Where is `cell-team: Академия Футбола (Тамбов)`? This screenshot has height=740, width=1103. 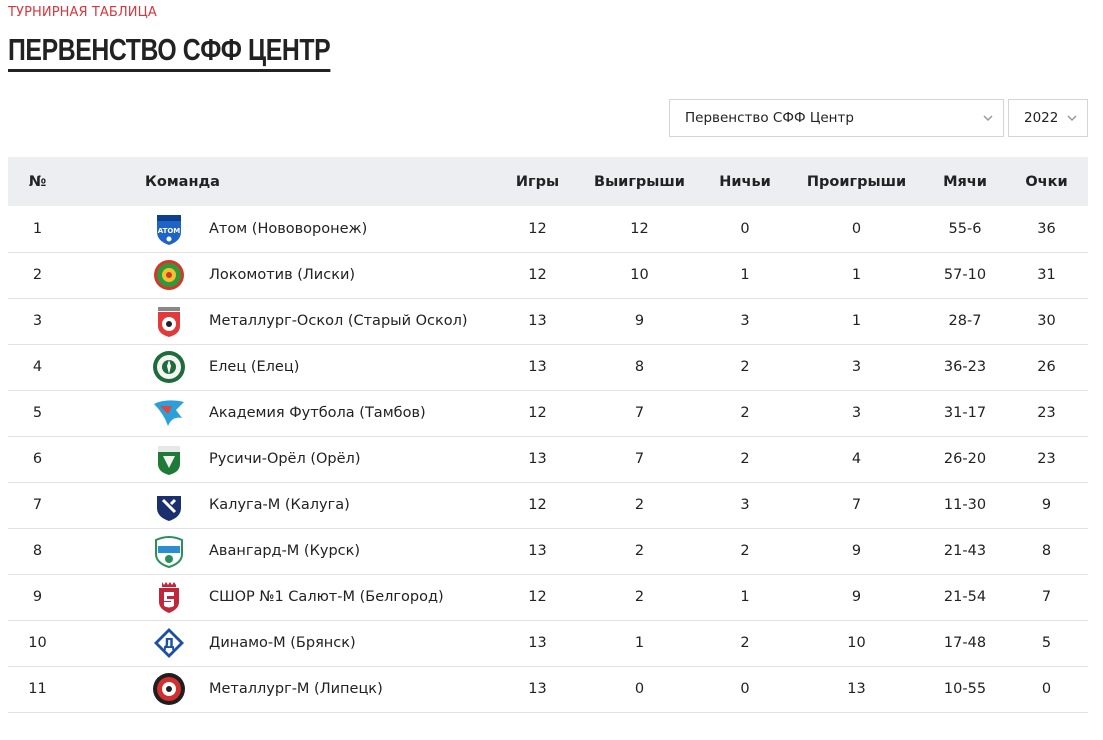 cell-team: Академия Футбола (Тамбов) is located at coordinates (282, 413).